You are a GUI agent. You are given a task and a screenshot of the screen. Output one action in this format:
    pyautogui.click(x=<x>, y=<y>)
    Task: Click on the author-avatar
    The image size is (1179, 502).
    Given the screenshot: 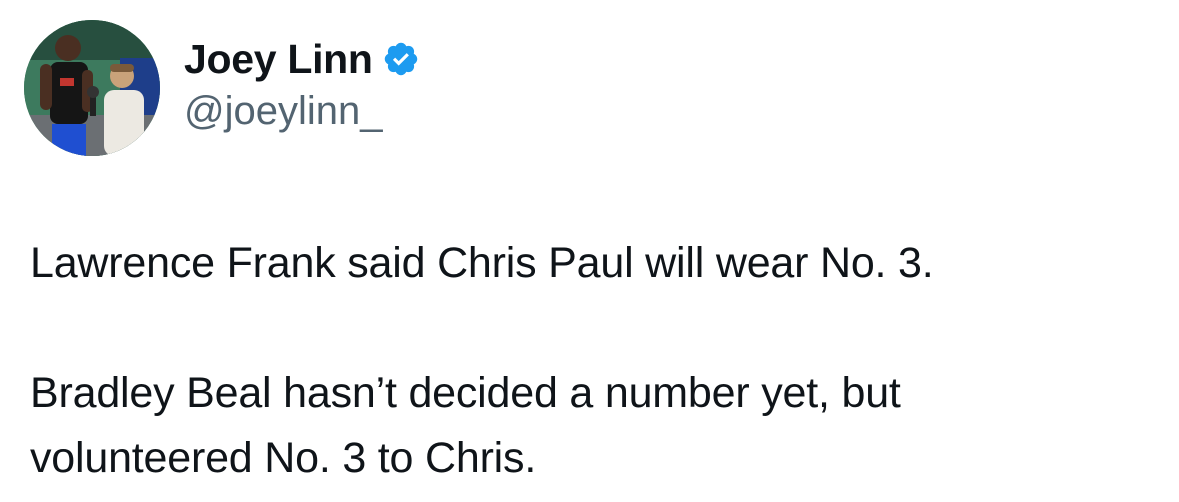 What is the action you would take?
    pyautogui.click(x=92, y=88)
    